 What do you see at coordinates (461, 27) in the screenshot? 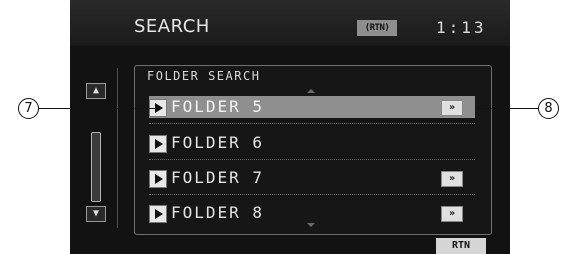
I see `clock: 1:13` at bounding box center [461, 27].